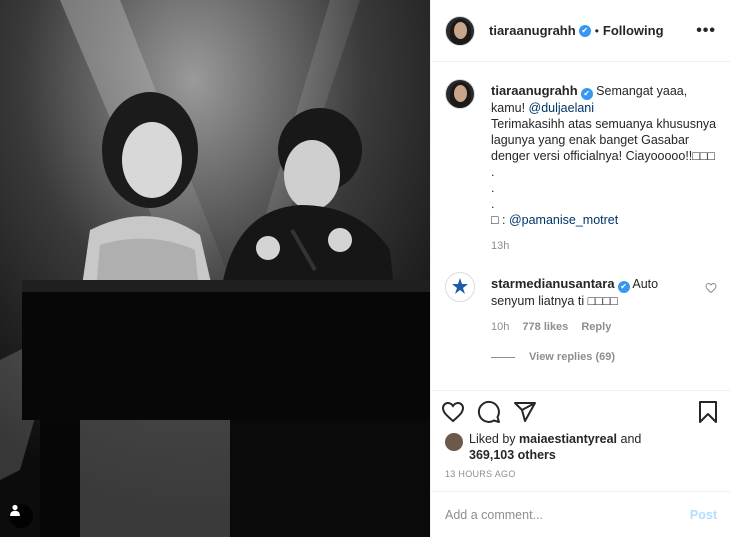 The image size is (730, 537). Describe the element at coordinates (633, 30) in the screenshot. I see `following-button: Following` at that location.